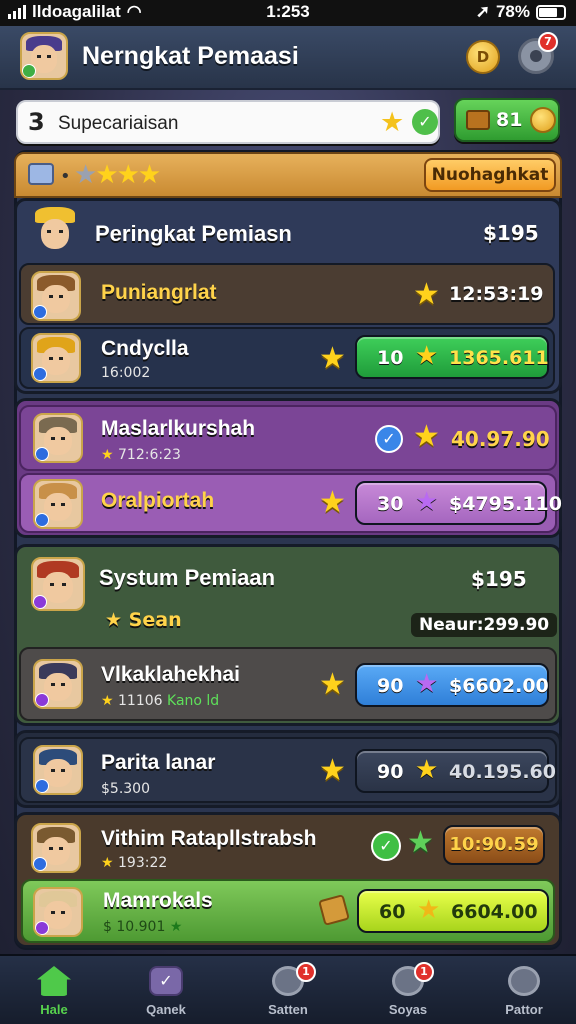 This screenshot has height=1024, width=576. What do you see at coordinates (494, 912) in the screenshot?
I see `score-value: 6604.00` at bounding box center [494, 912].